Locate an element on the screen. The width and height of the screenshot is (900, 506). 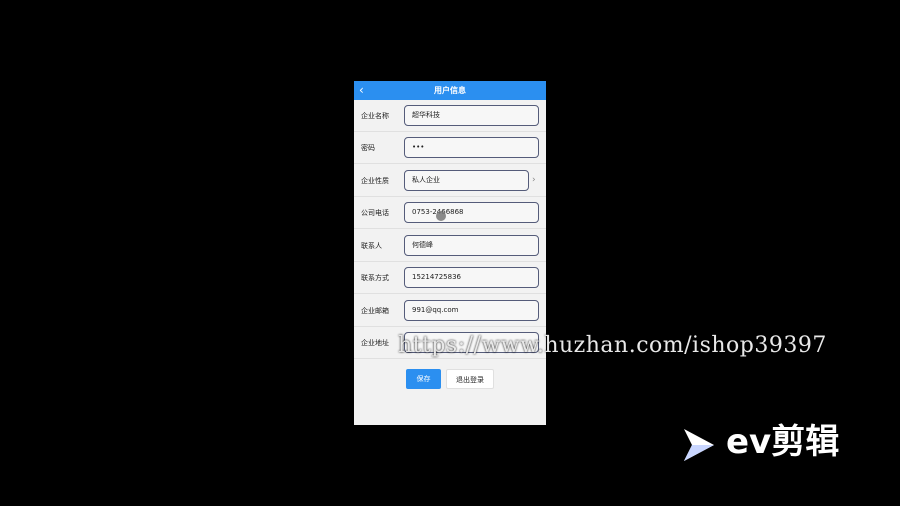
form-row-contact-person: 联系人 何德峰 is located at coordinates (450, 246).